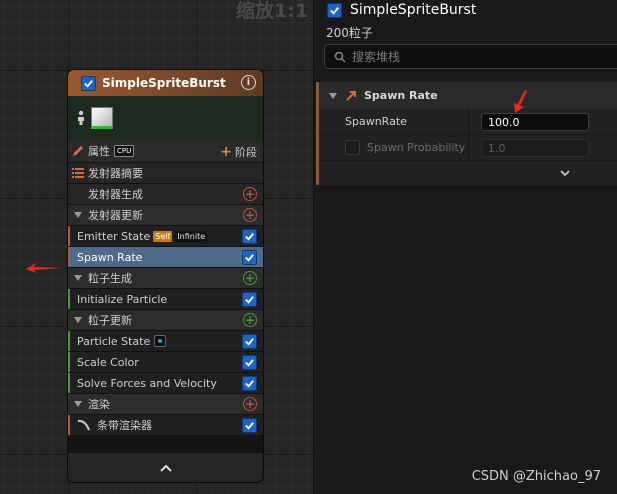 This screenshot has width=617, height=494. Describe the element at coordinates (340, 57) in the screenshot. I see `search-icon` at that location.